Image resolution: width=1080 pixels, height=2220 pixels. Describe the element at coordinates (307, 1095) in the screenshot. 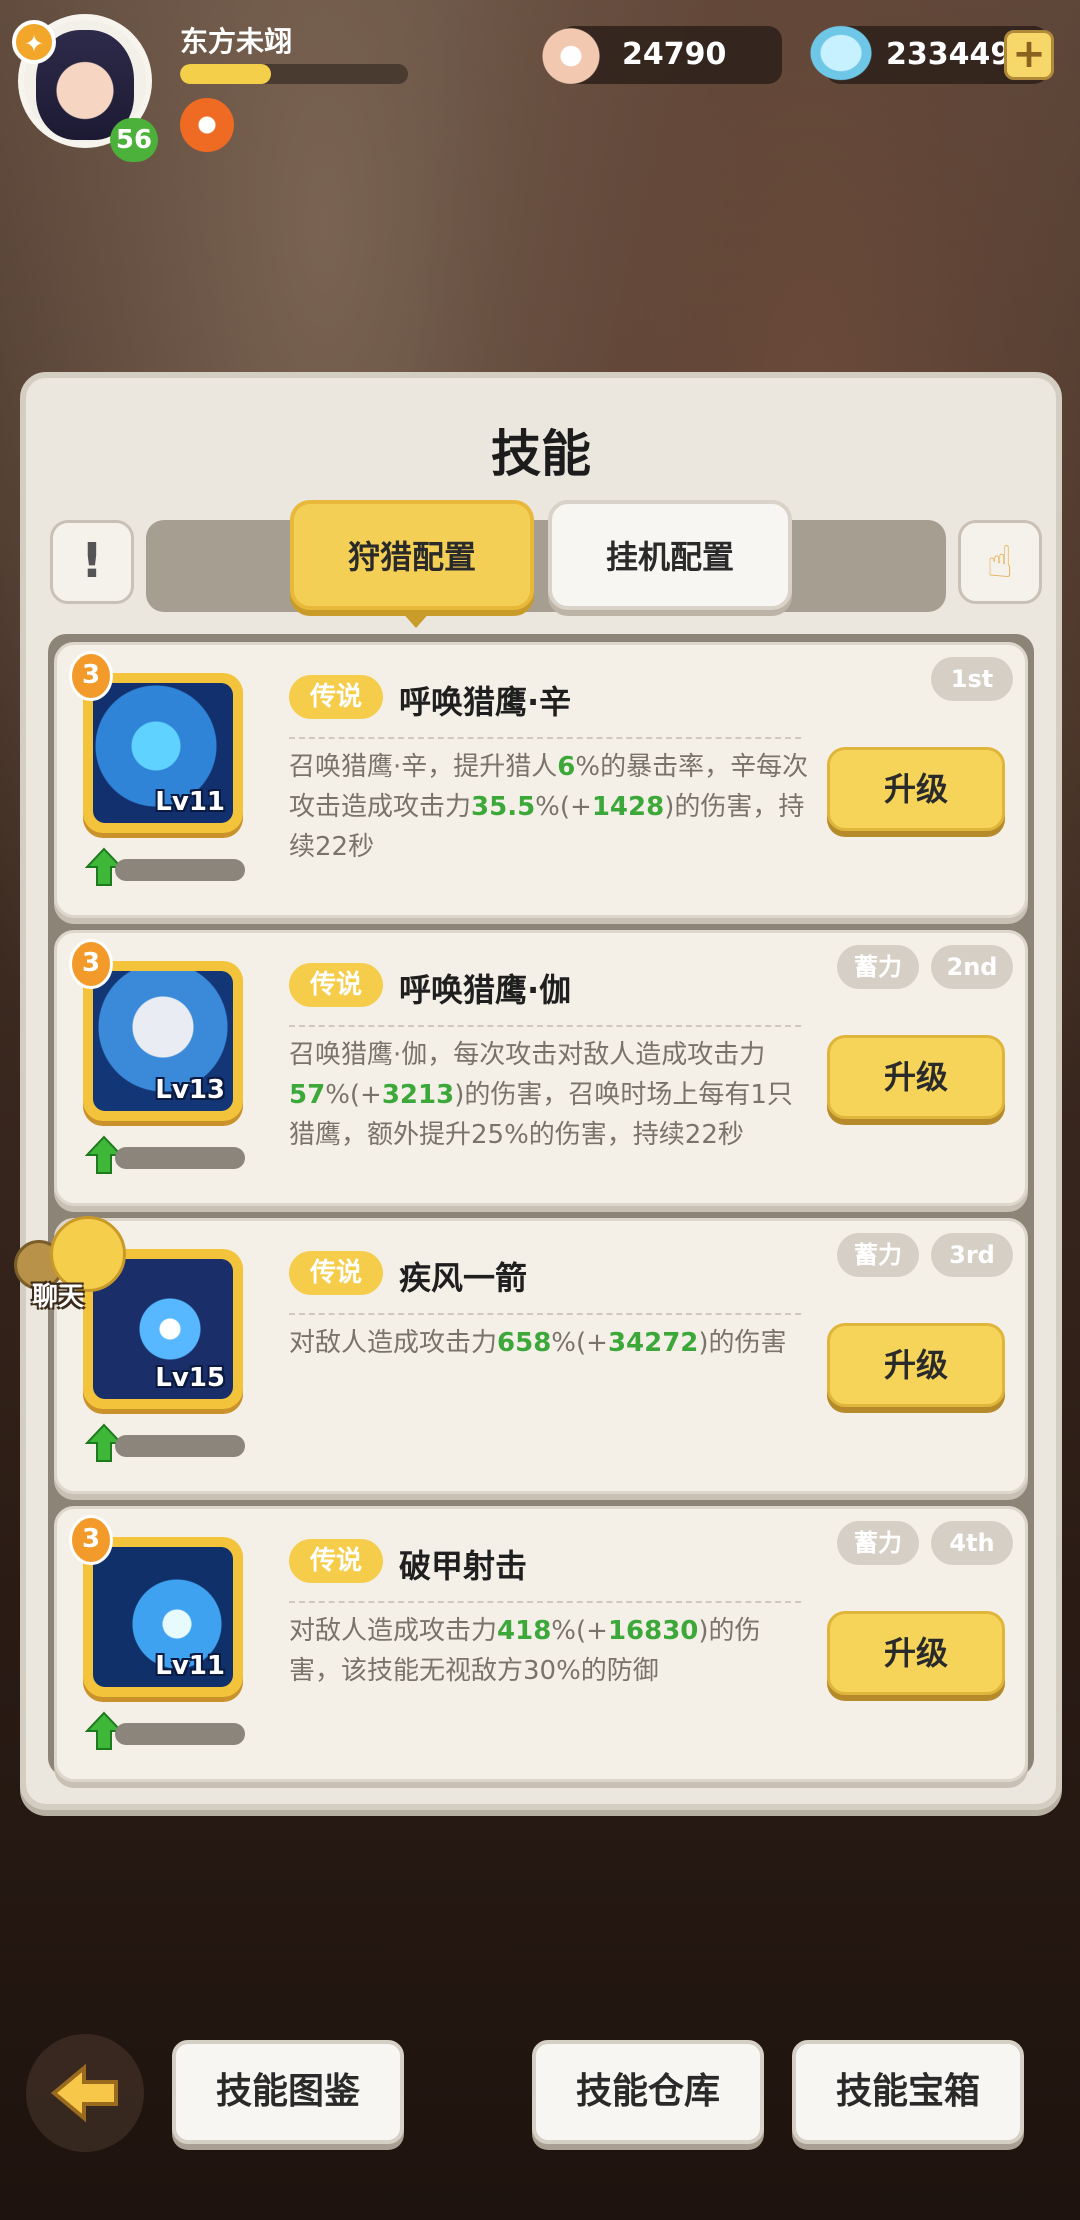

I see `desc-highlight: 57` at that location.